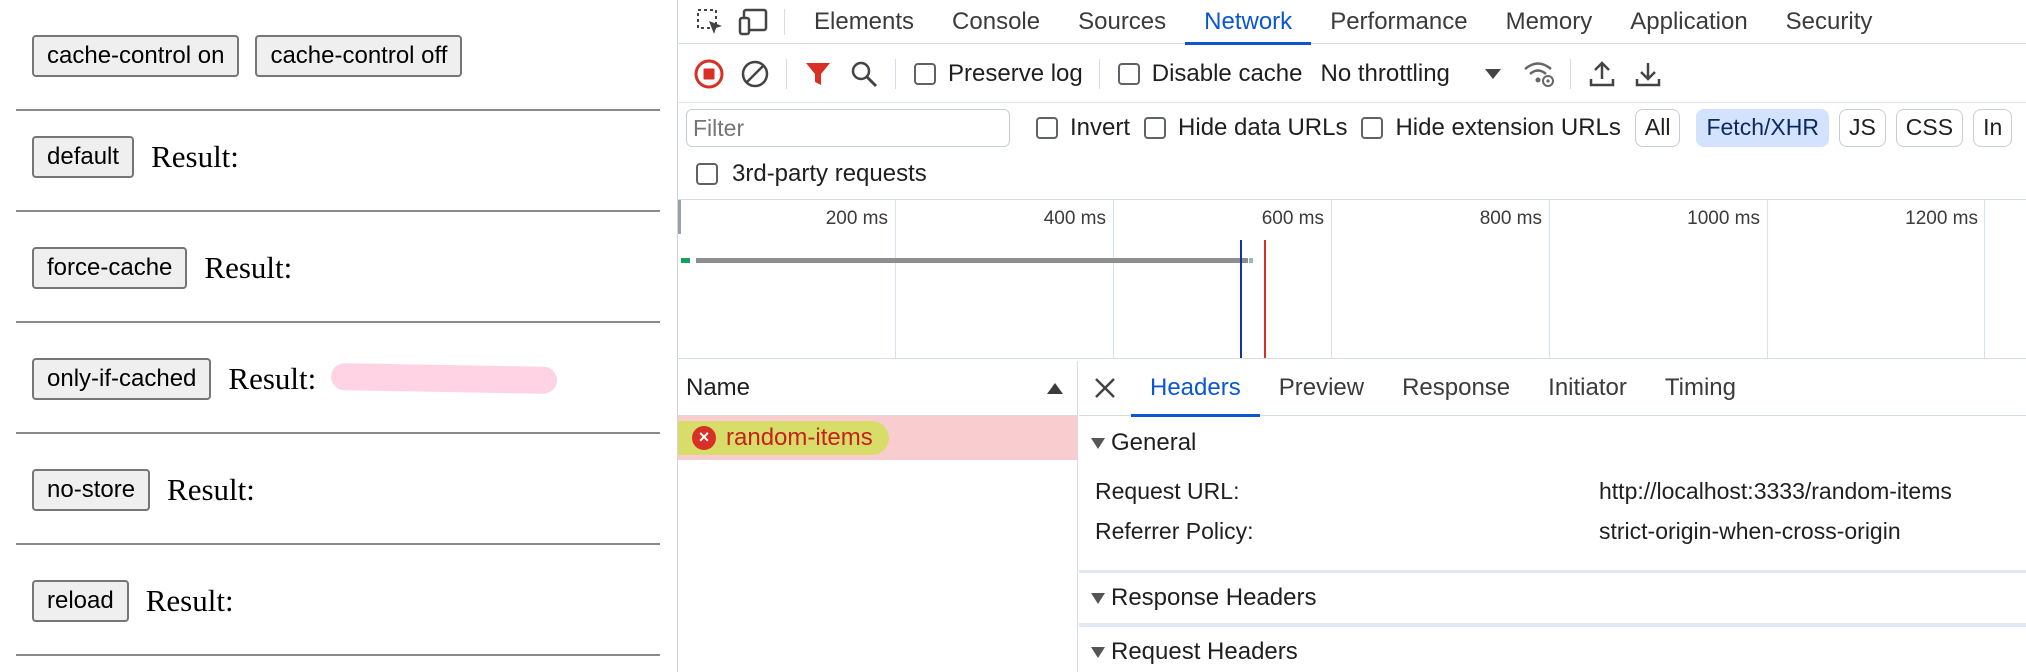 The image size is (2026, 672). I want to click on highlight-annotation: × random-items, so click(783, 438).